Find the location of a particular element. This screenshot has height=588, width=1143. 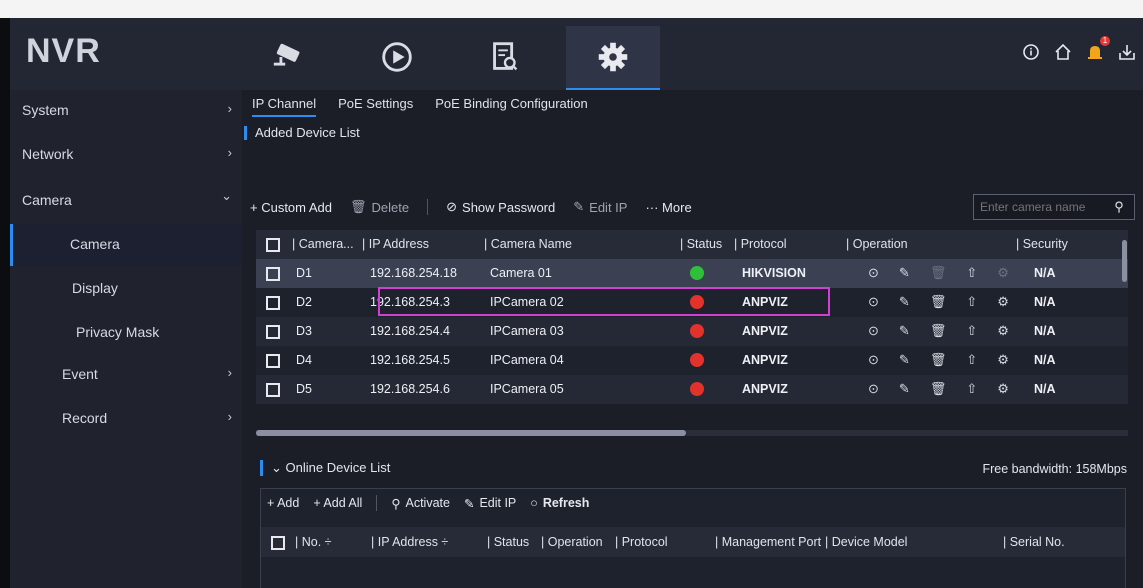

col-ip-address: | IP Address is located at coordinates (395, 244).